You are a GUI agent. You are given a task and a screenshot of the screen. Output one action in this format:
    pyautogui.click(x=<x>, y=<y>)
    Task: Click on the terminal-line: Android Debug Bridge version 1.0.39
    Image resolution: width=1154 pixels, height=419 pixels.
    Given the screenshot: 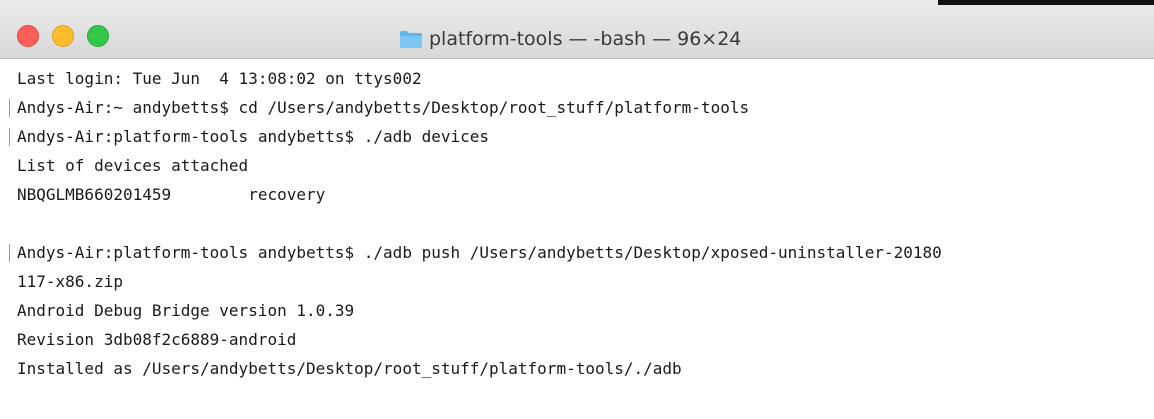 What is the action you would take?
    pyautogui.click(x=186, y=310)
    